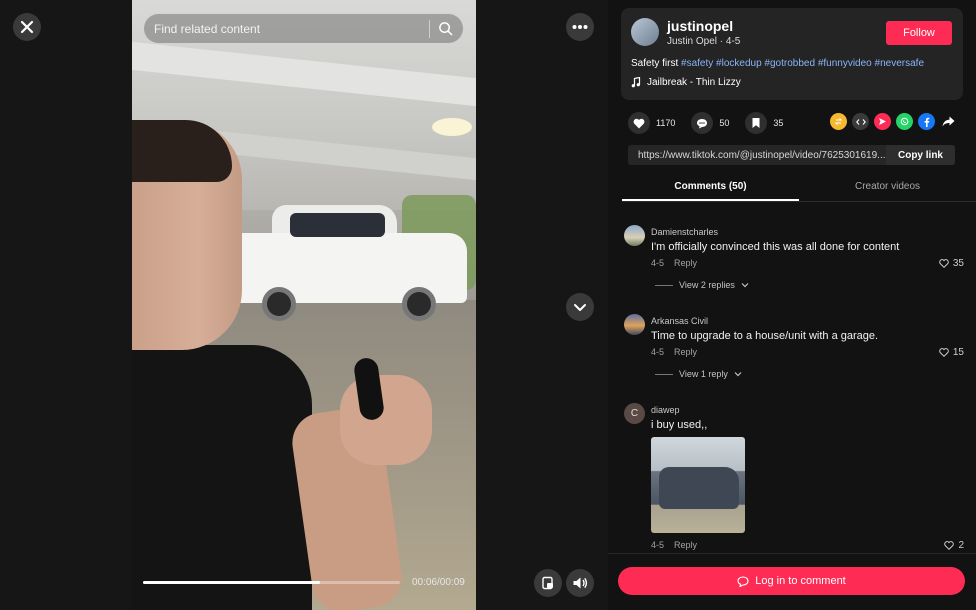 The width and height of the screenshot is (976, 610). I want to click on comment-login-bar: Log in to comment, so click(792, 581).